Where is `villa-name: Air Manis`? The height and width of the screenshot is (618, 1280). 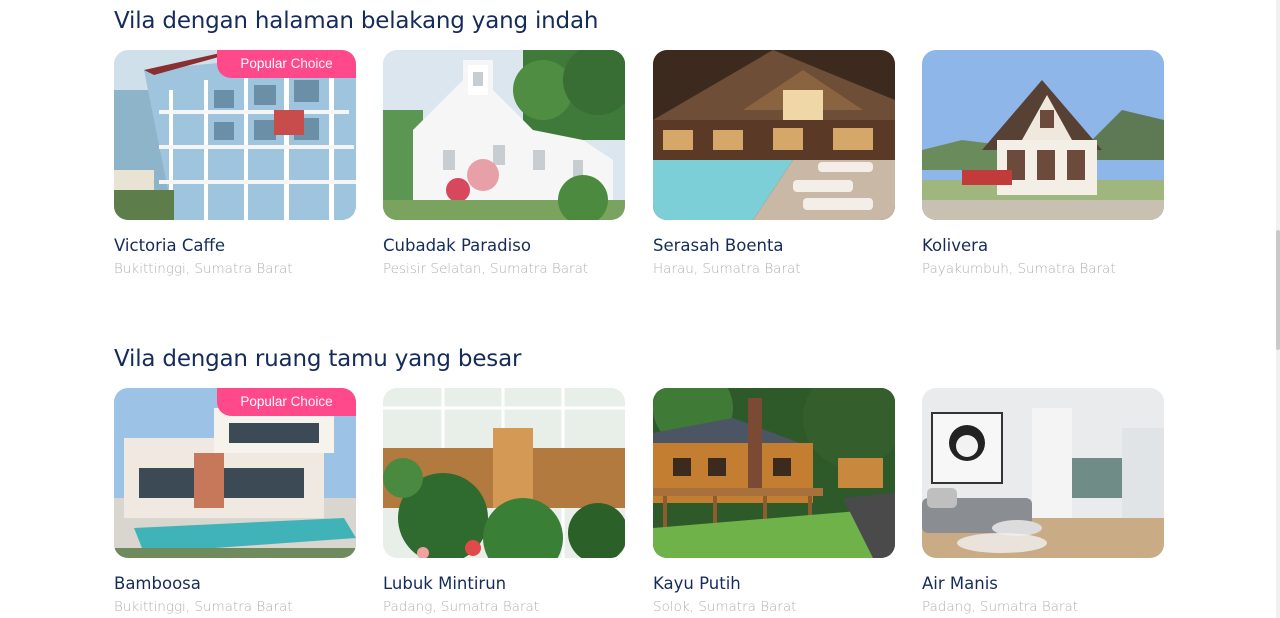 villa-name: Air Manis is located at coordinates (1043, 584).